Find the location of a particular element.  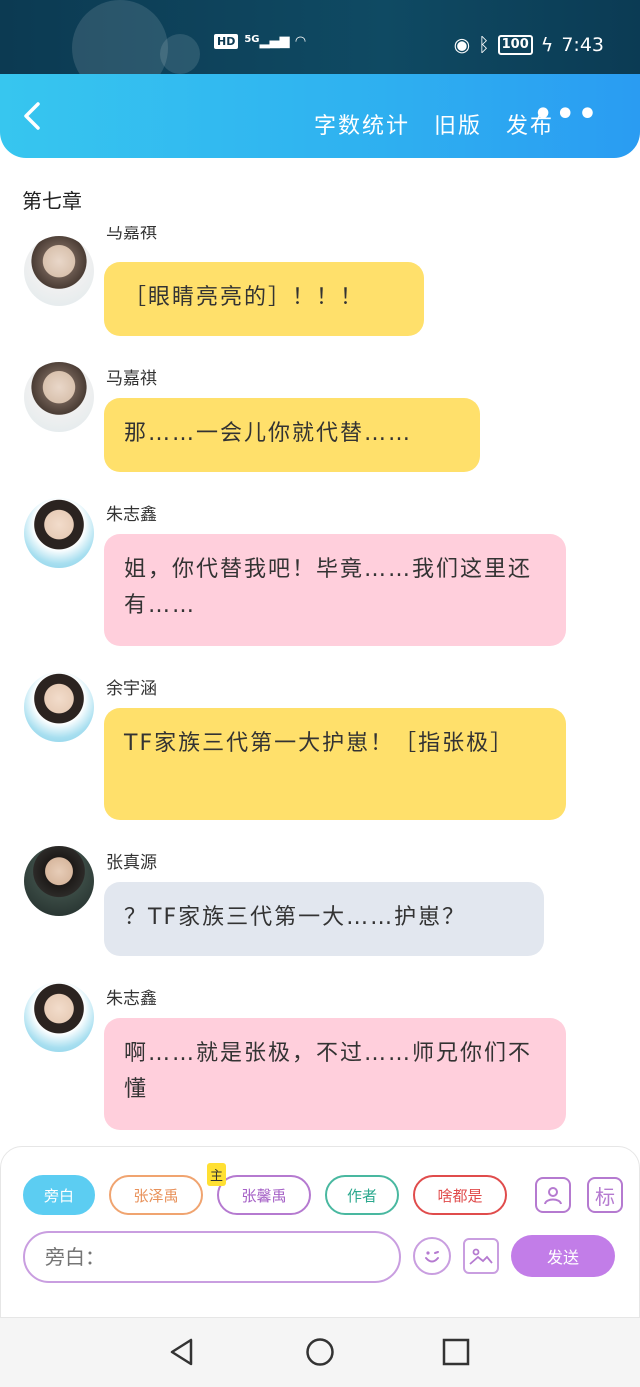

circle-home-icon is located at coordinates (320, 1352).